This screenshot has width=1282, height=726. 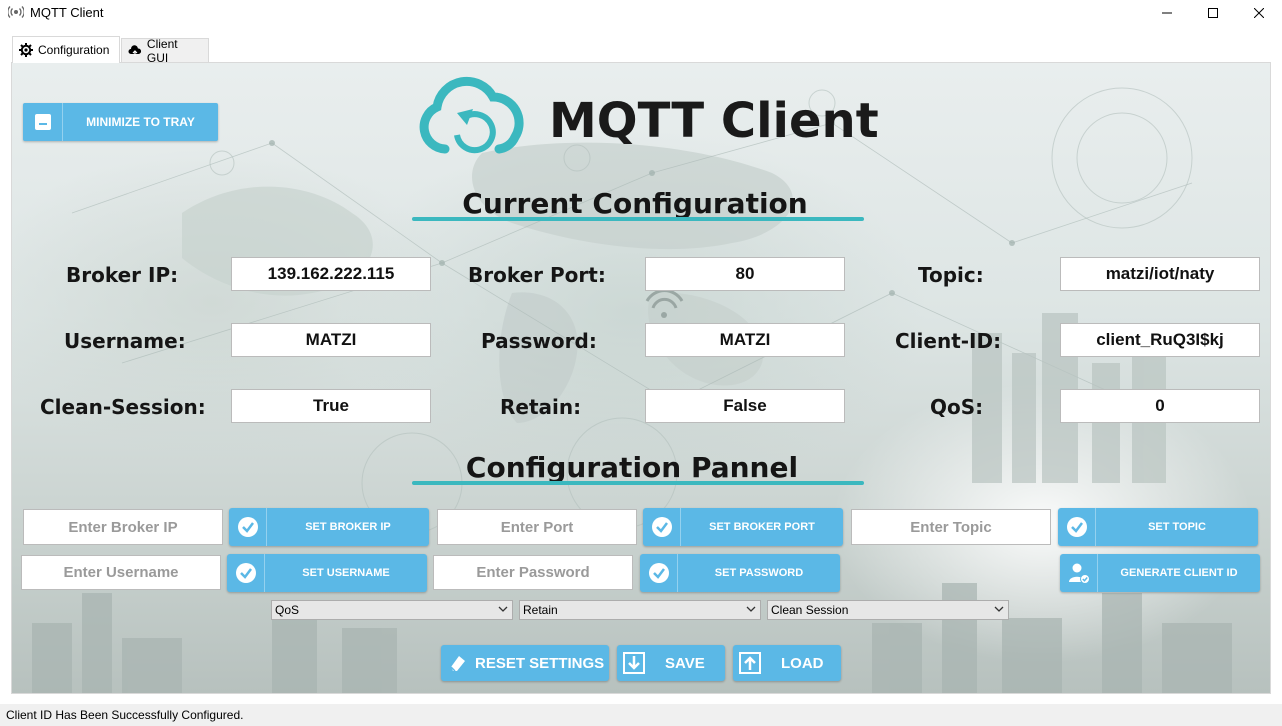 I want to click on set-password-label: SET PASSWORD, so click(x=759, y=573).